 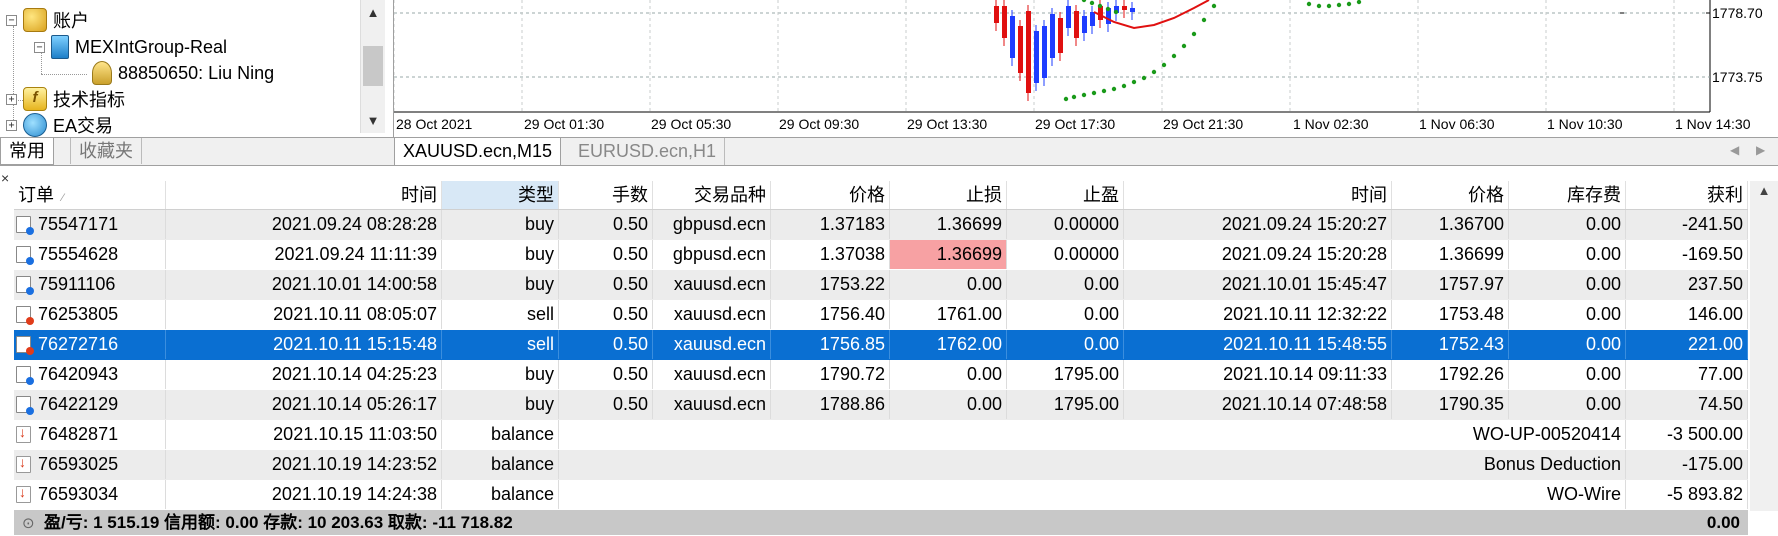 I want to click on column-header-take-profit: 止盈, so click(x=1065, y=195).